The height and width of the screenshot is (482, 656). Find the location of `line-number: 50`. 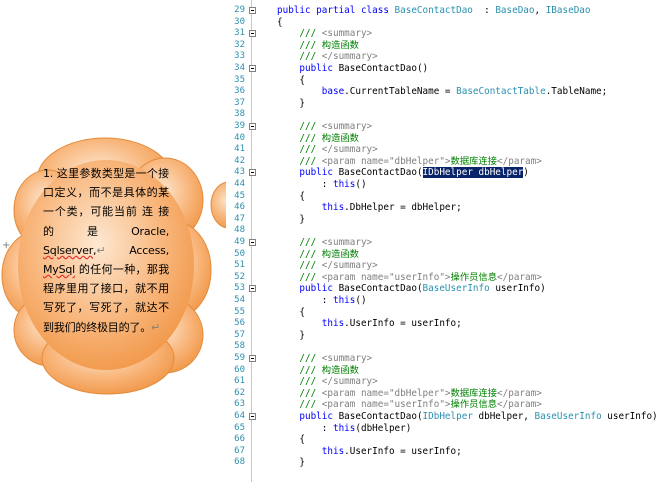

line-number: 50 is located at coordinates (239, 253).